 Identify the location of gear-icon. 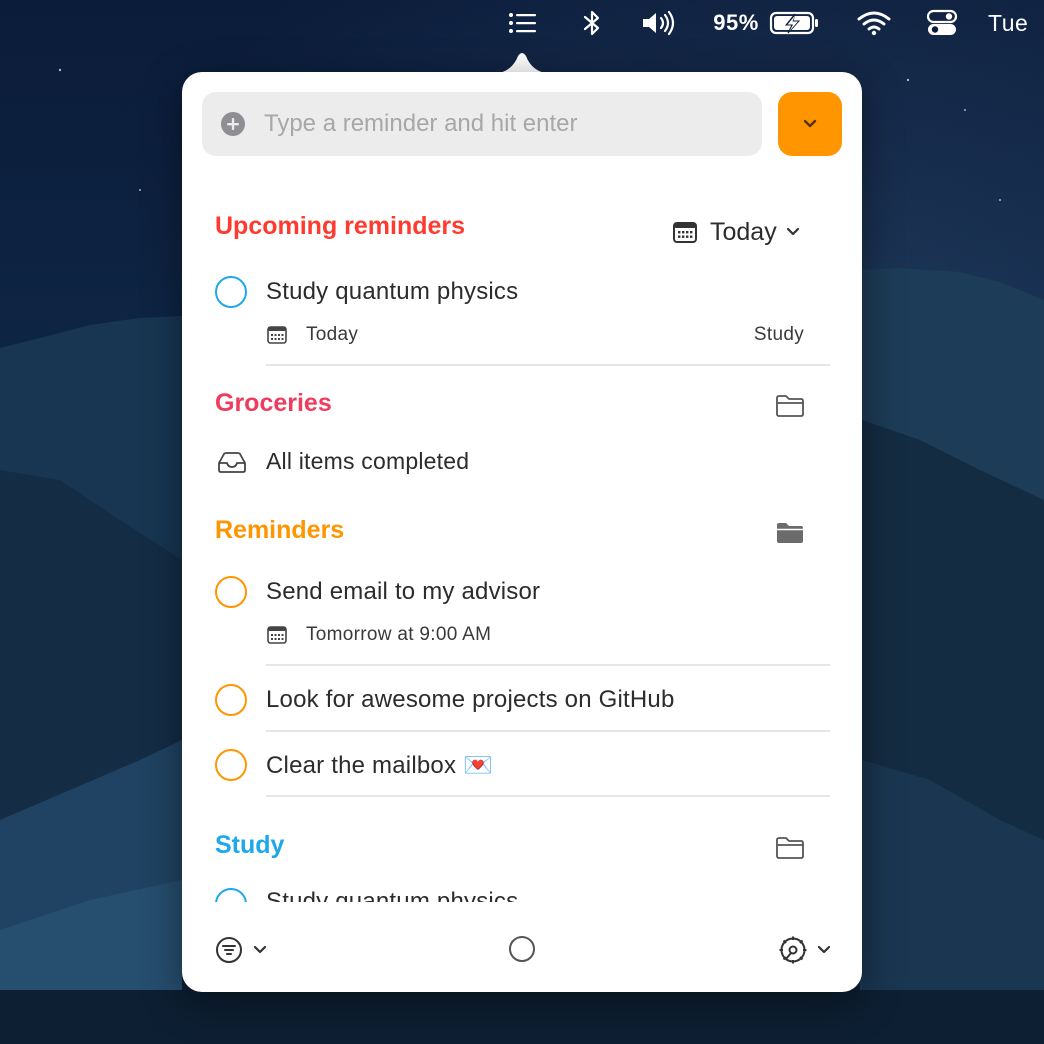
(793, 950).